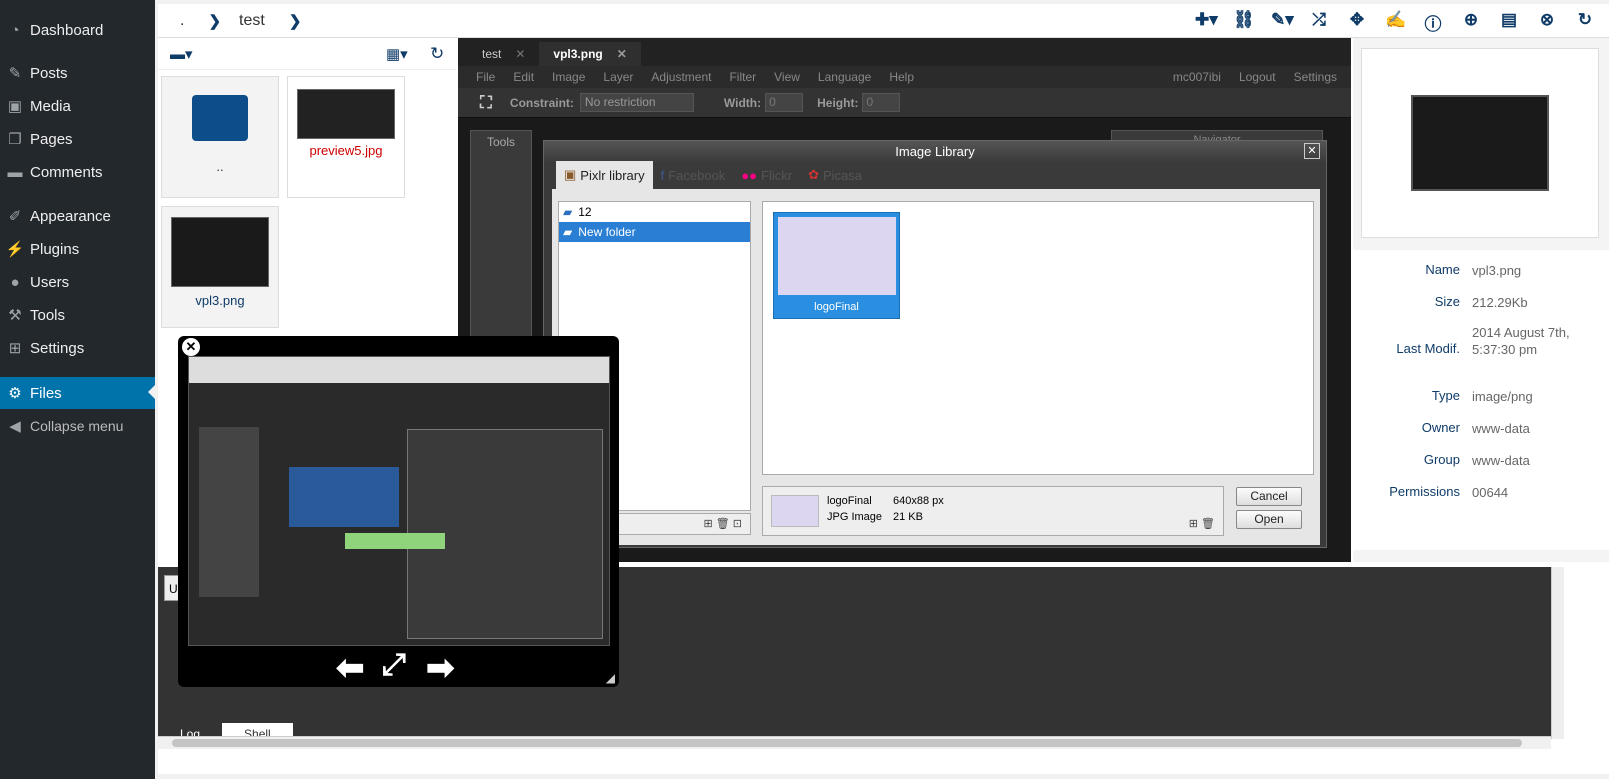 The height and width of the screenshot is (779, 1609). What do you see at coordinates (399, 370) in the screenshot?
I see `screenshot-browser-bar` at bounding box center [399, 370].